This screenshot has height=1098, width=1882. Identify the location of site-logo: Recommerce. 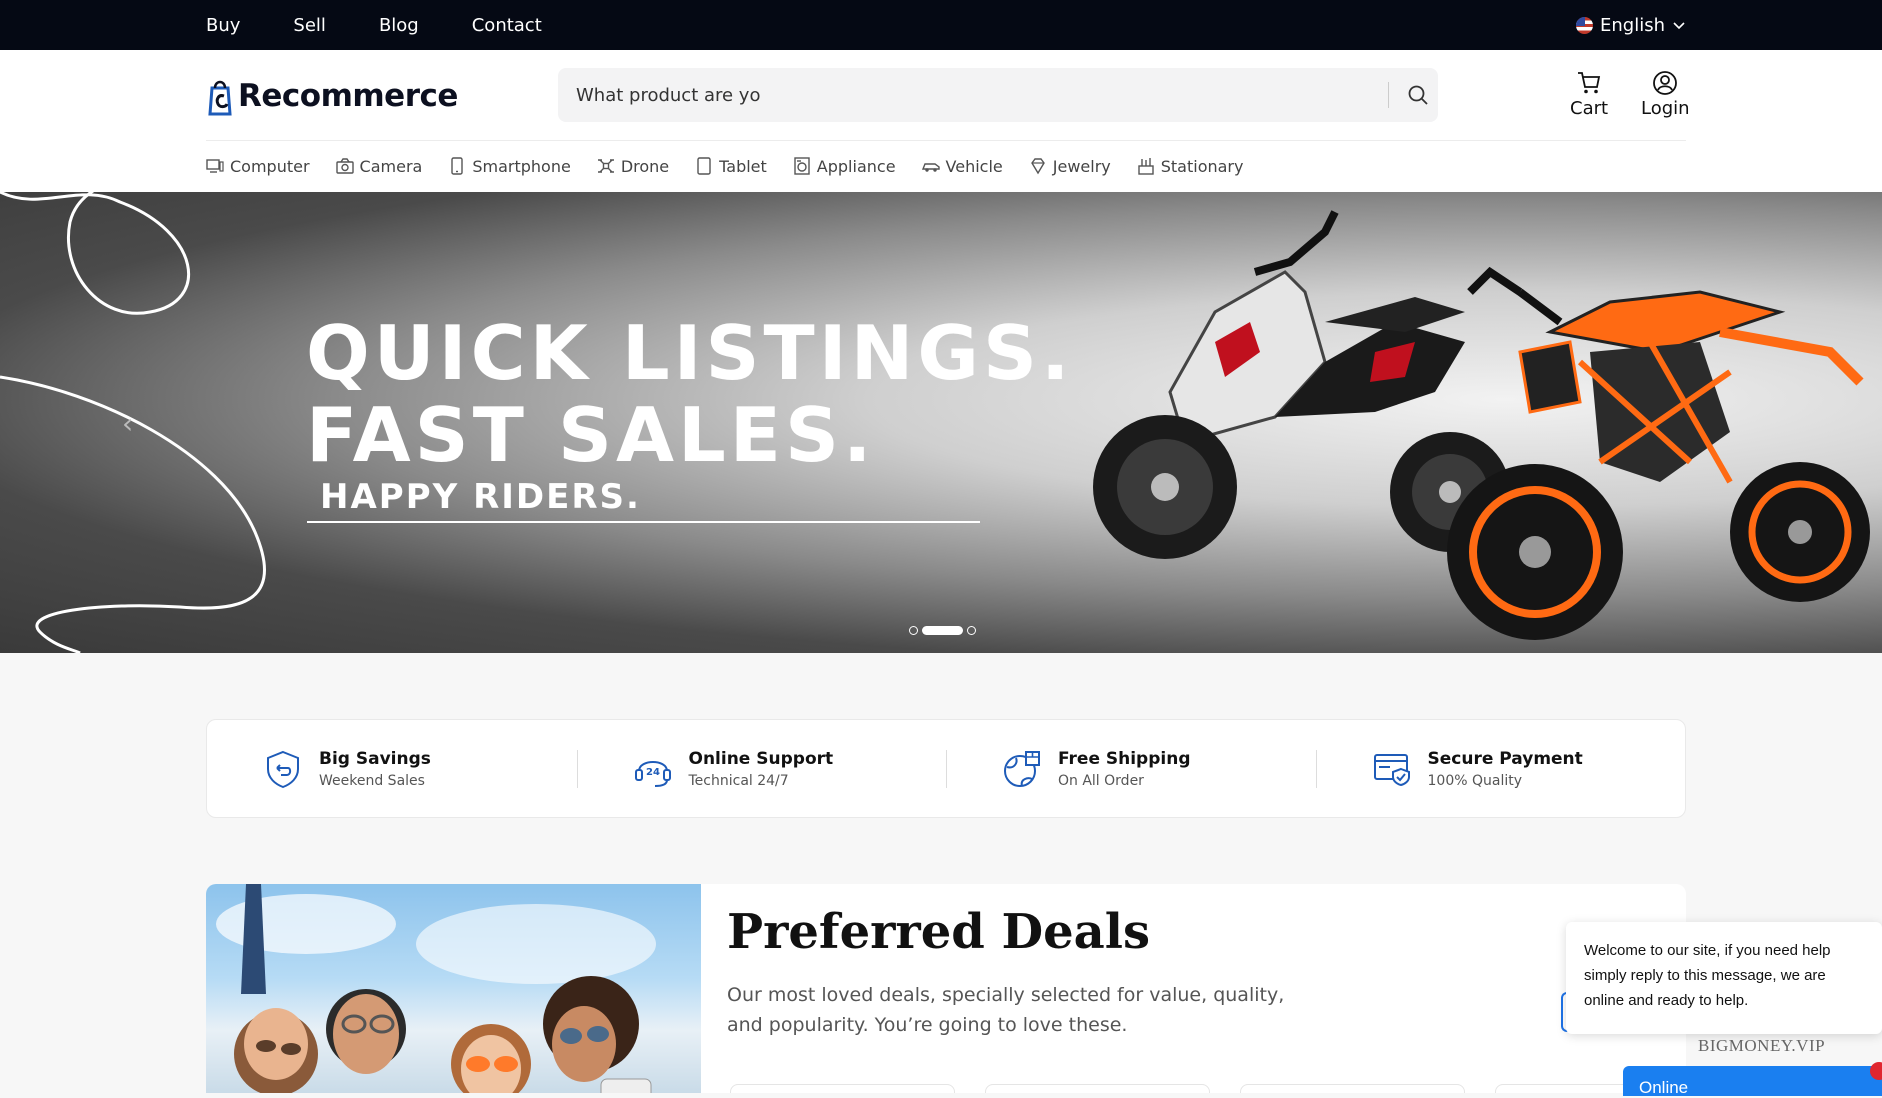
(332, 96).